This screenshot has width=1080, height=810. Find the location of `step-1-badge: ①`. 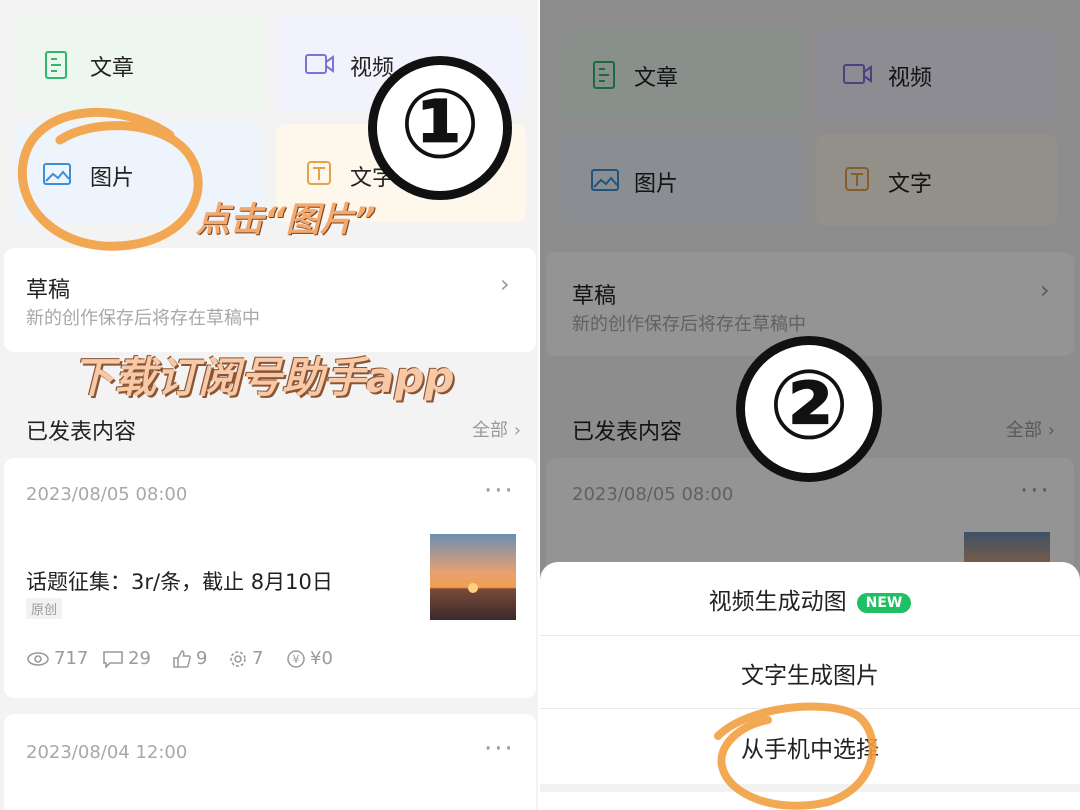

step-1-badge: ① is located at coordinates (440, 128).